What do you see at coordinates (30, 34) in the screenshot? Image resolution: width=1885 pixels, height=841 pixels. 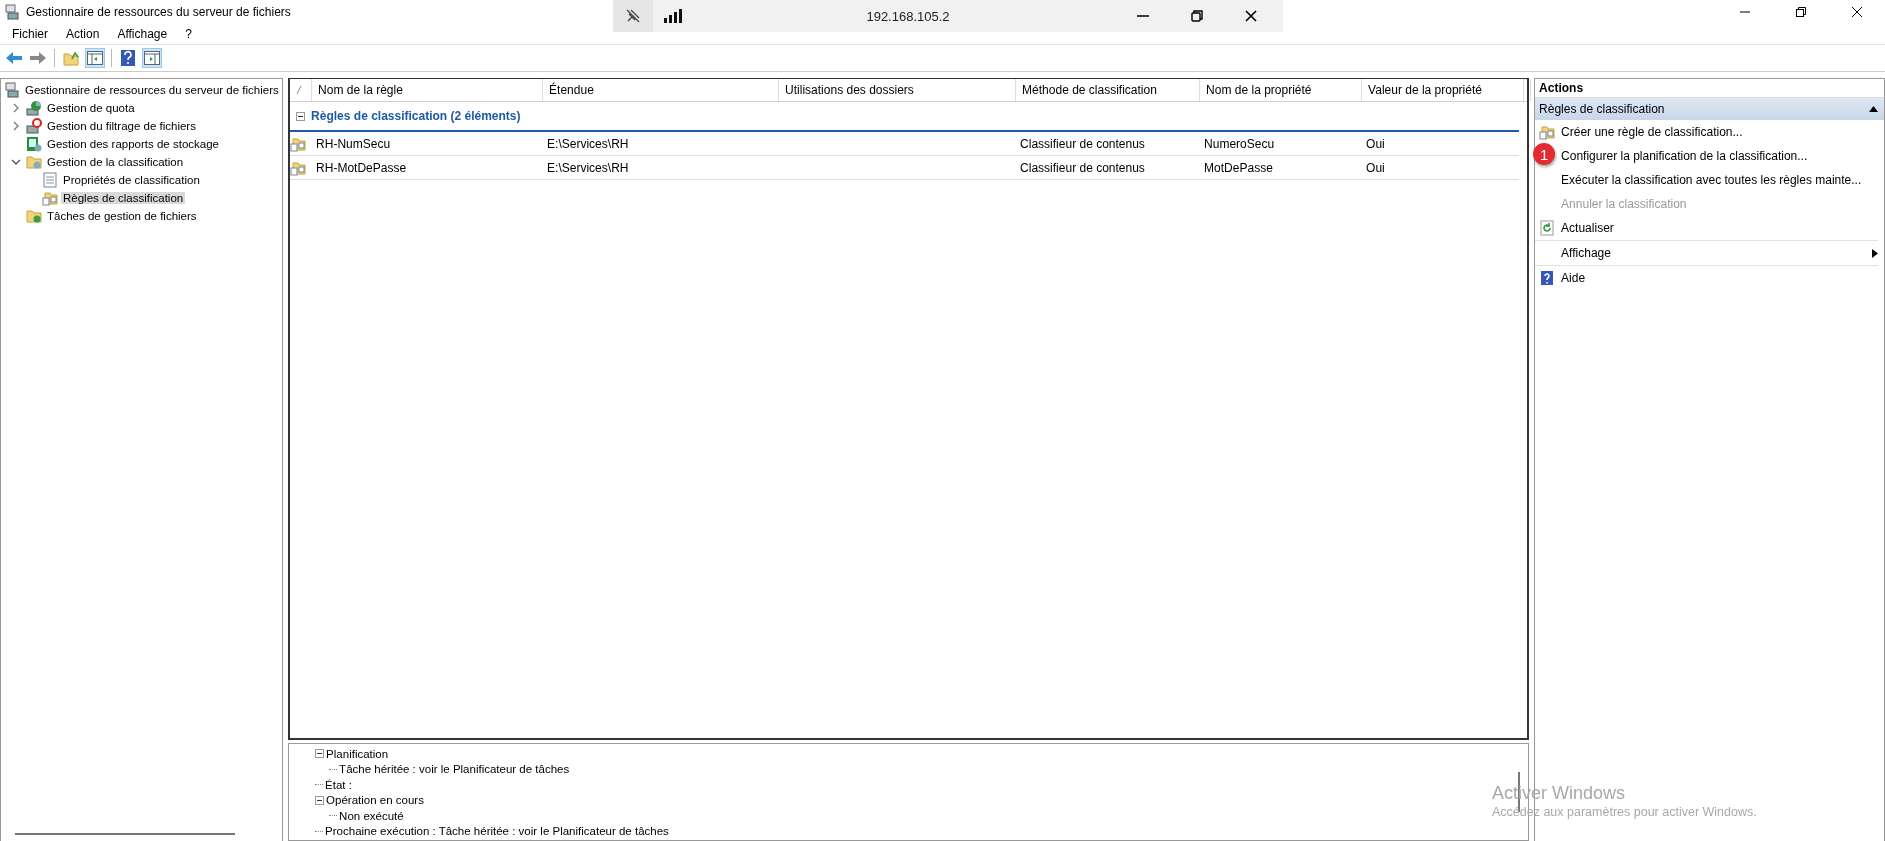 I see `menu-item: Fichier` at bounding box center [30, 34].